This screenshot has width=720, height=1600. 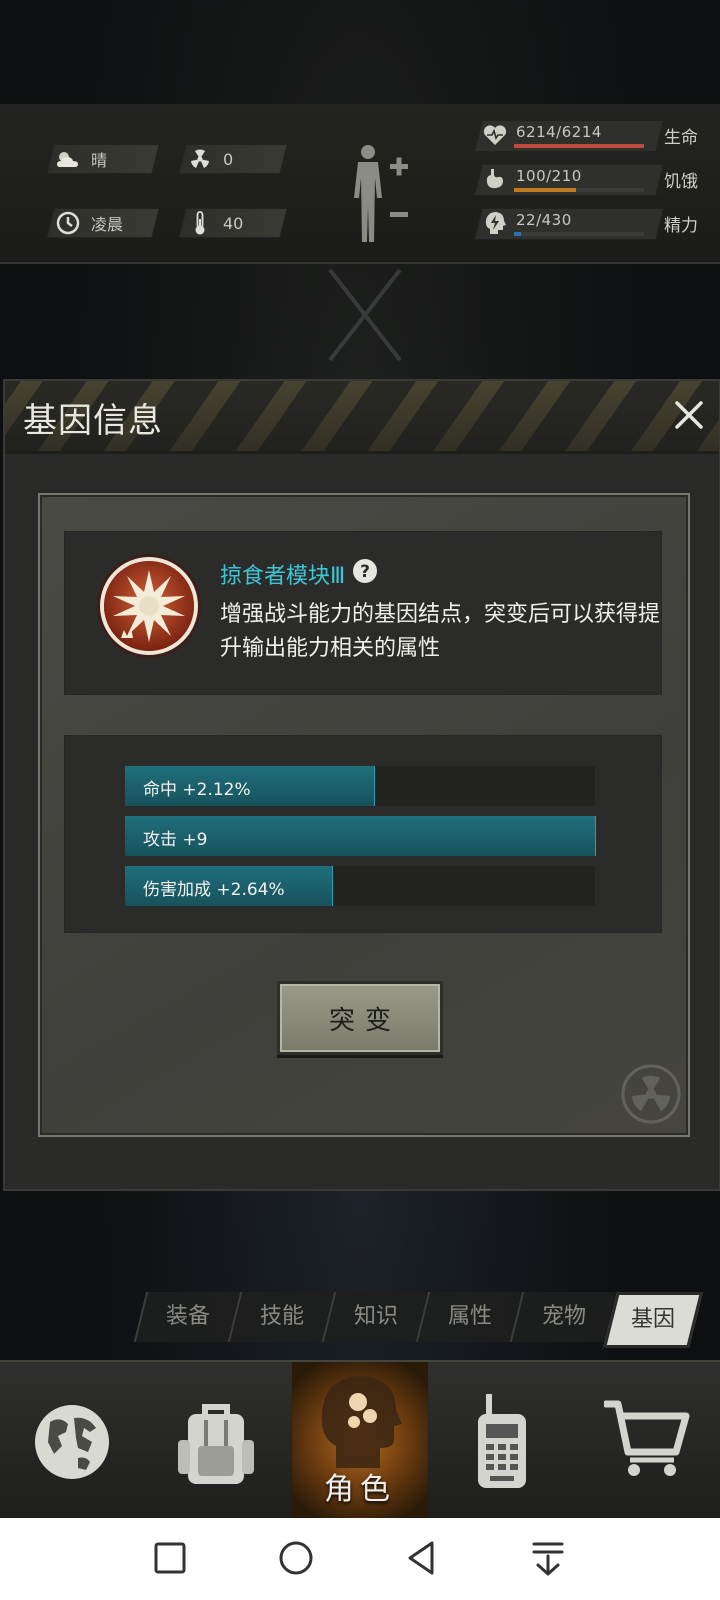 I want to click on dialog-header: 基因信息, so click(x=362, y=417).